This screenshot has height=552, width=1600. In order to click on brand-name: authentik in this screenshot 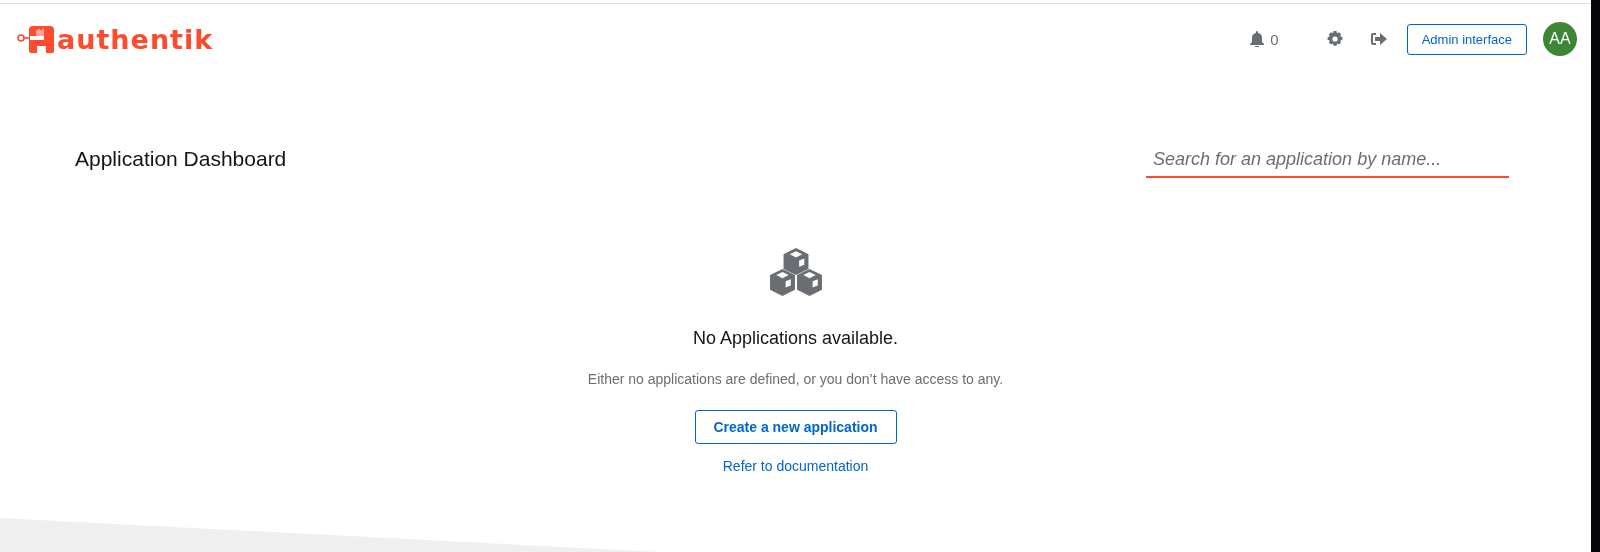, I will do `click(135, 39)`.